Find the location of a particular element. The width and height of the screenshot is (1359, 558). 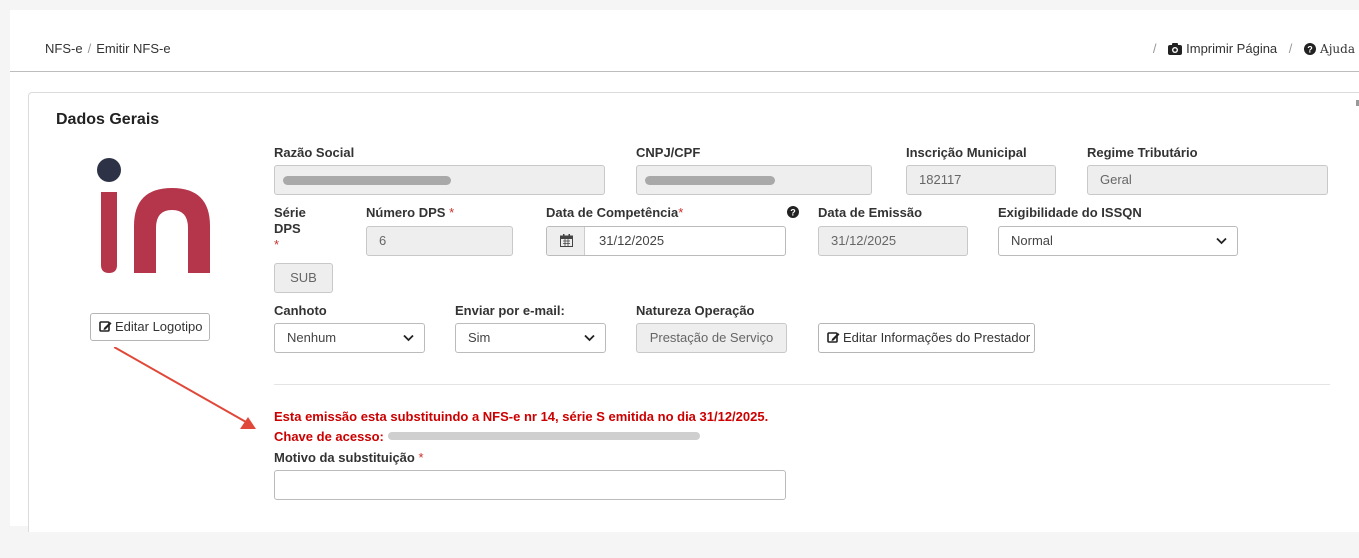

redacted-access-key is located at coordinates (543, 436).